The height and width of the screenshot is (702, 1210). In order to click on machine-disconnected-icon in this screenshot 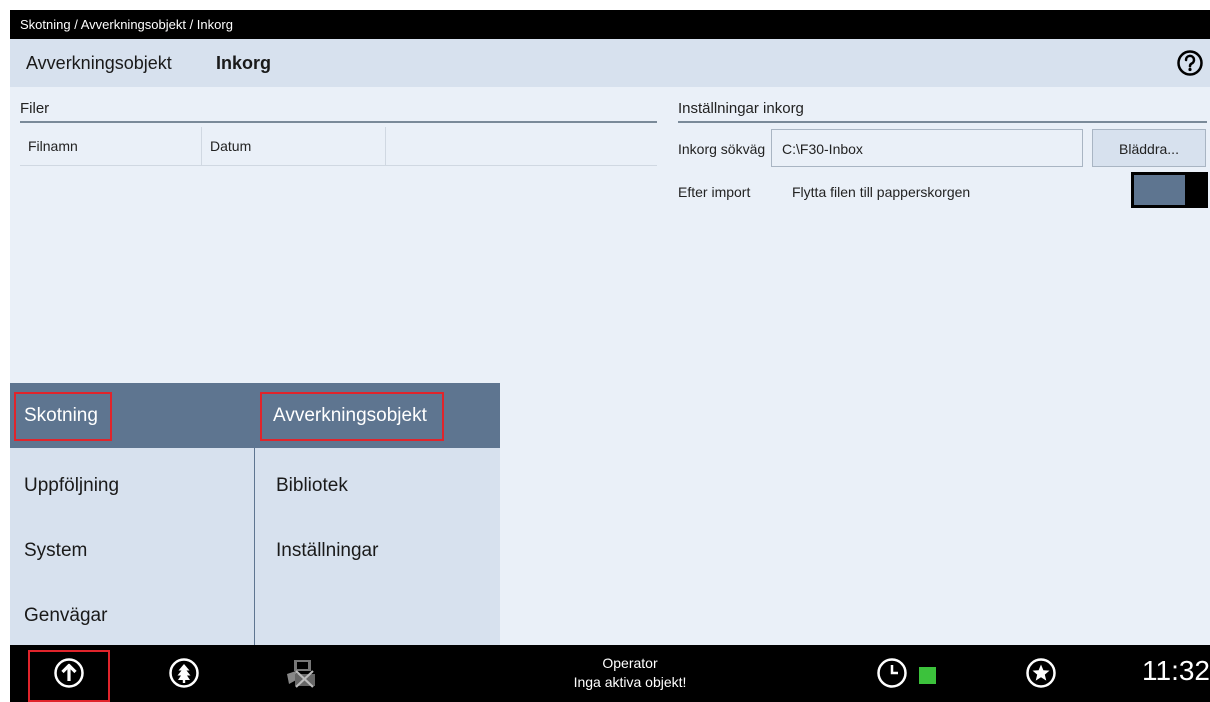, I will do `click(301, 673)`.